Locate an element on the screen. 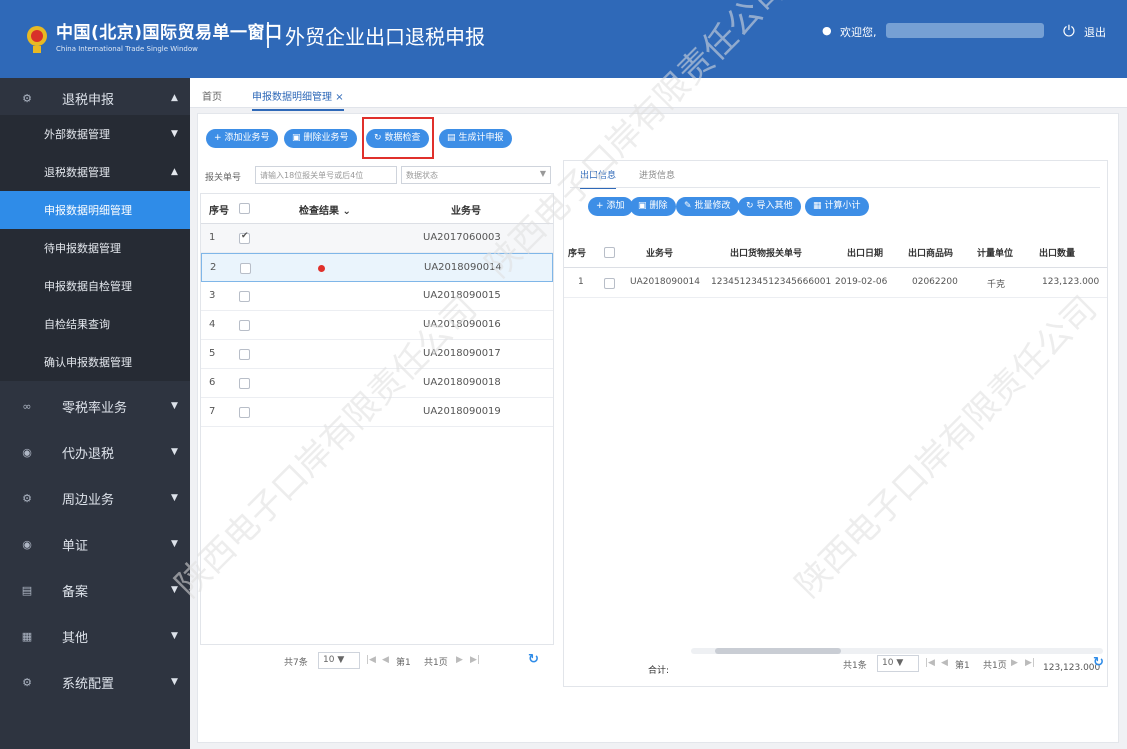 This screenshot has height=749, width=1127. sidebar-sub-pending-declaration: 待申报数据管理 is located at coordinates (95, 248).